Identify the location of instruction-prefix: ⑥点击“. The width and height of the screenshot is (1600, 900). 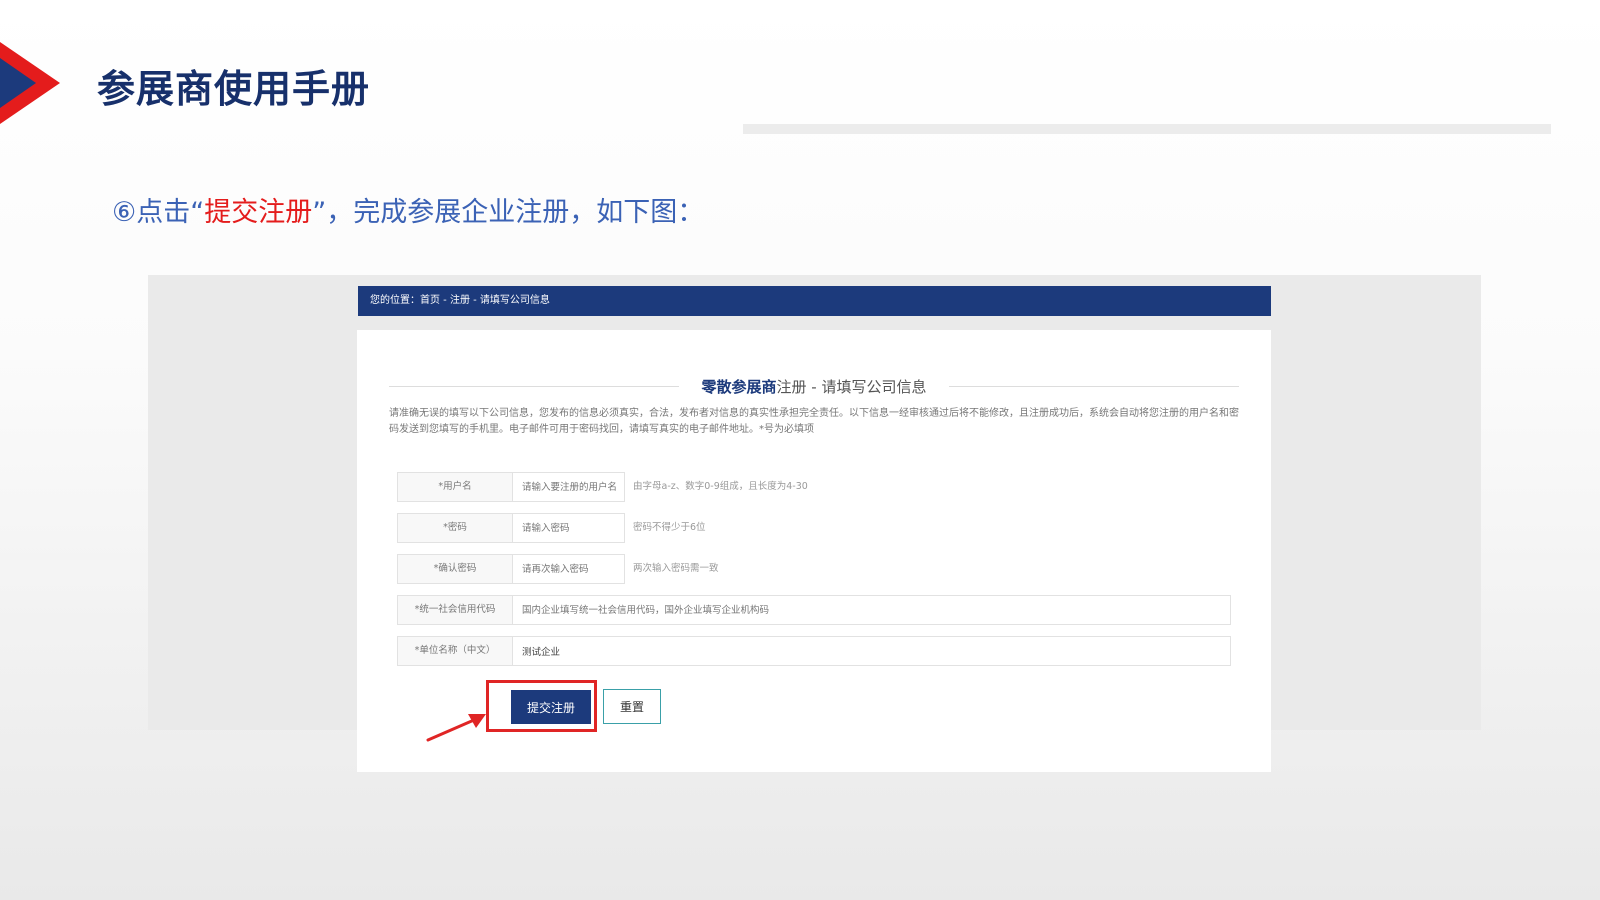
(158, 212).